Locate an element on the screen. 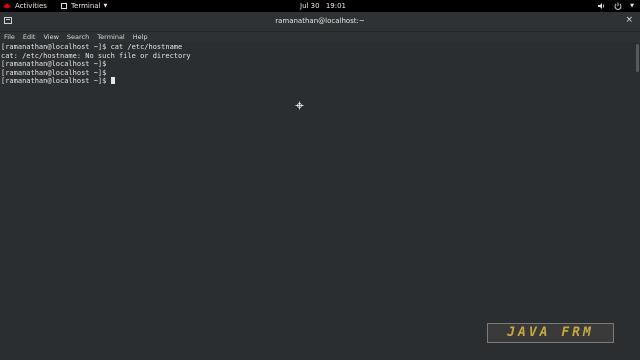 The width and height of the screenshot is (640, 360). app-menu-button: Terminal ▼ is located at coordinates (84, 6).